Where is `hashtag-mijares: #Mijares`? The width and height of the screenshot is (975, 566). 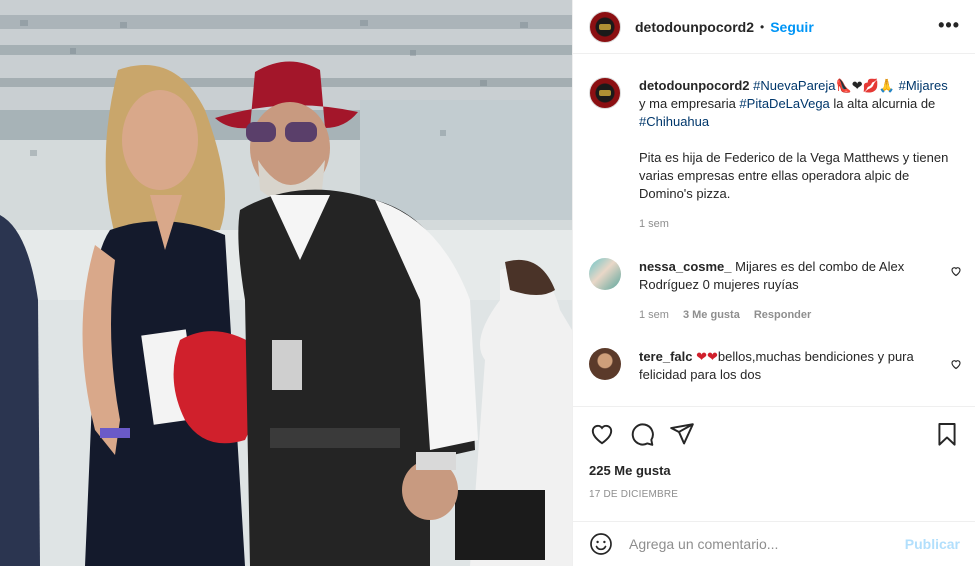 hashtag-mijares: #Mijares is located at coordinates (923, 85).